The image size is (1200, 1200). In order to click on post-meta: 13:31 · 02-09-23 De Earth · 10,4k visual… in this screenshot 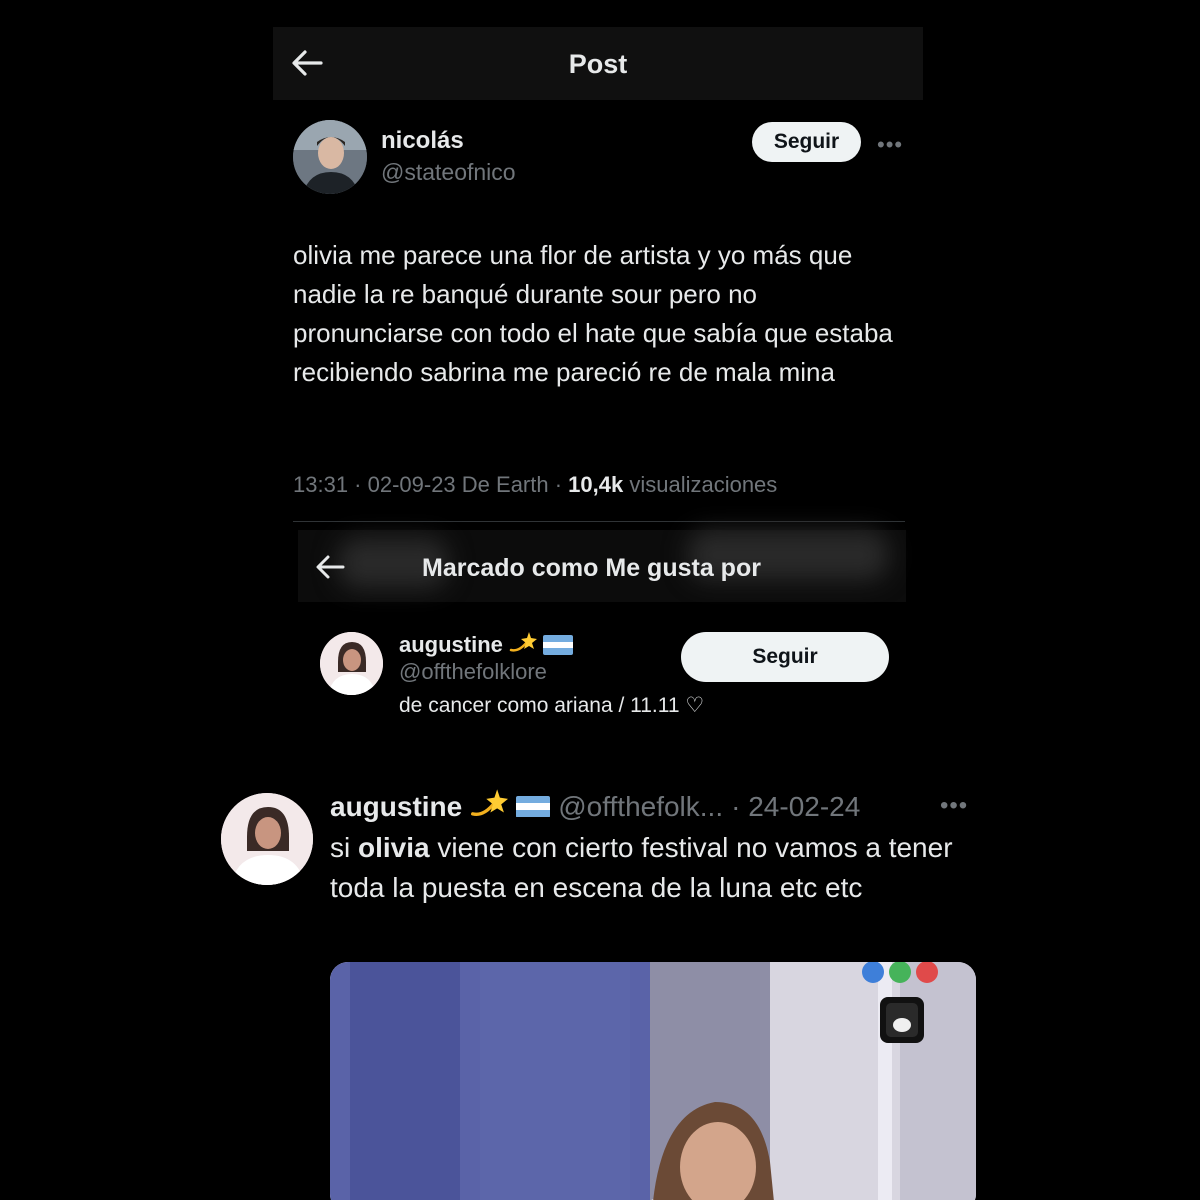, I will do `click(535, 485)`.